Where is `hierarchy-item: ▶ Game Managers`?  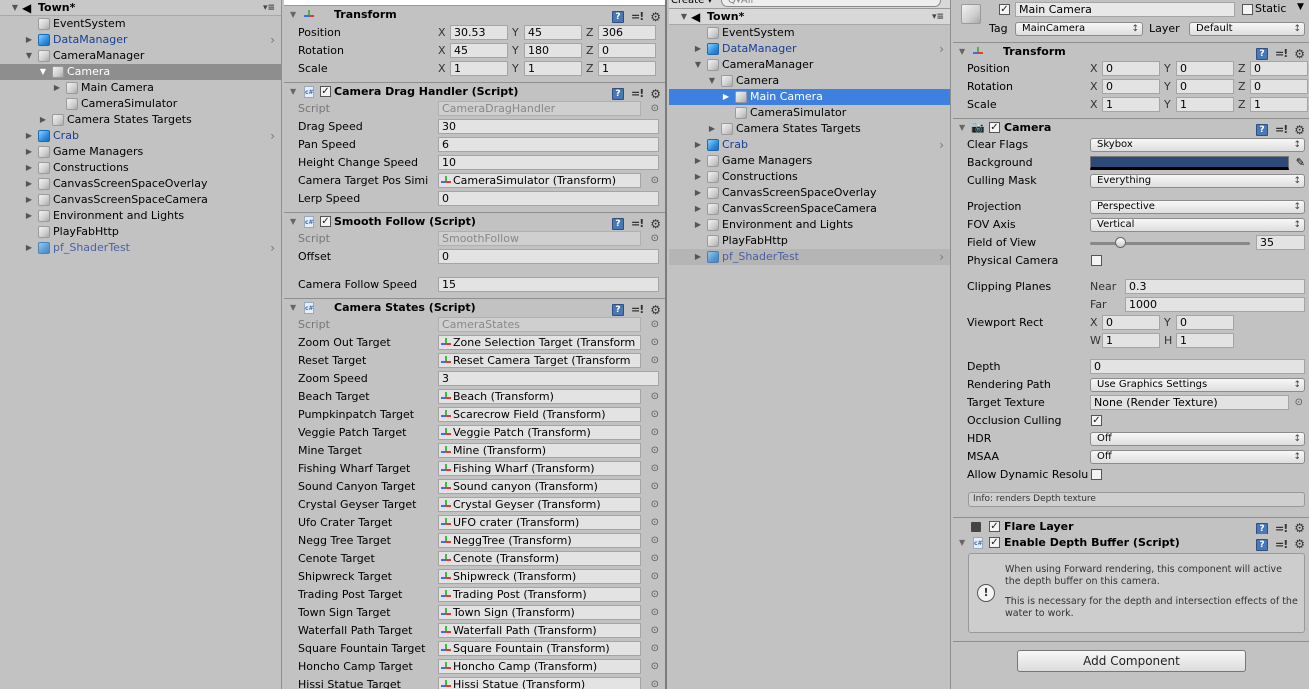
hierarchy-item: ▶ Game Managers is located at coordinates (809, 161).